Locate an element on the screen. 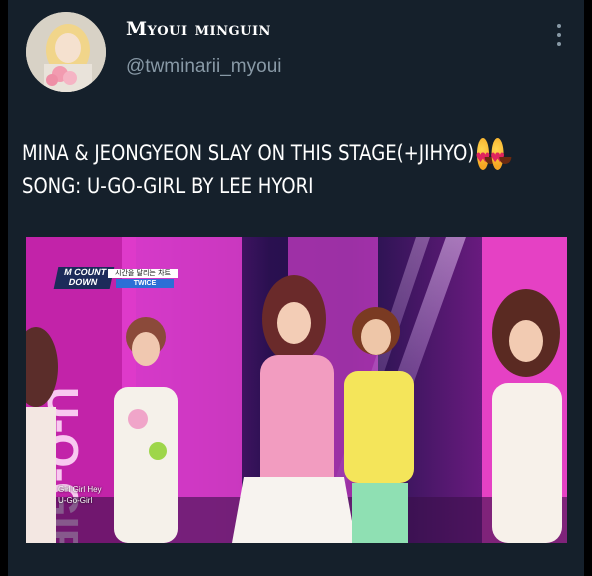 The height and width of the screenshot is (576, 592). mcountdown-logo: M COUNT DOWN 시간을 달리는 차트 TWICE is located at coordinates (115, 274).